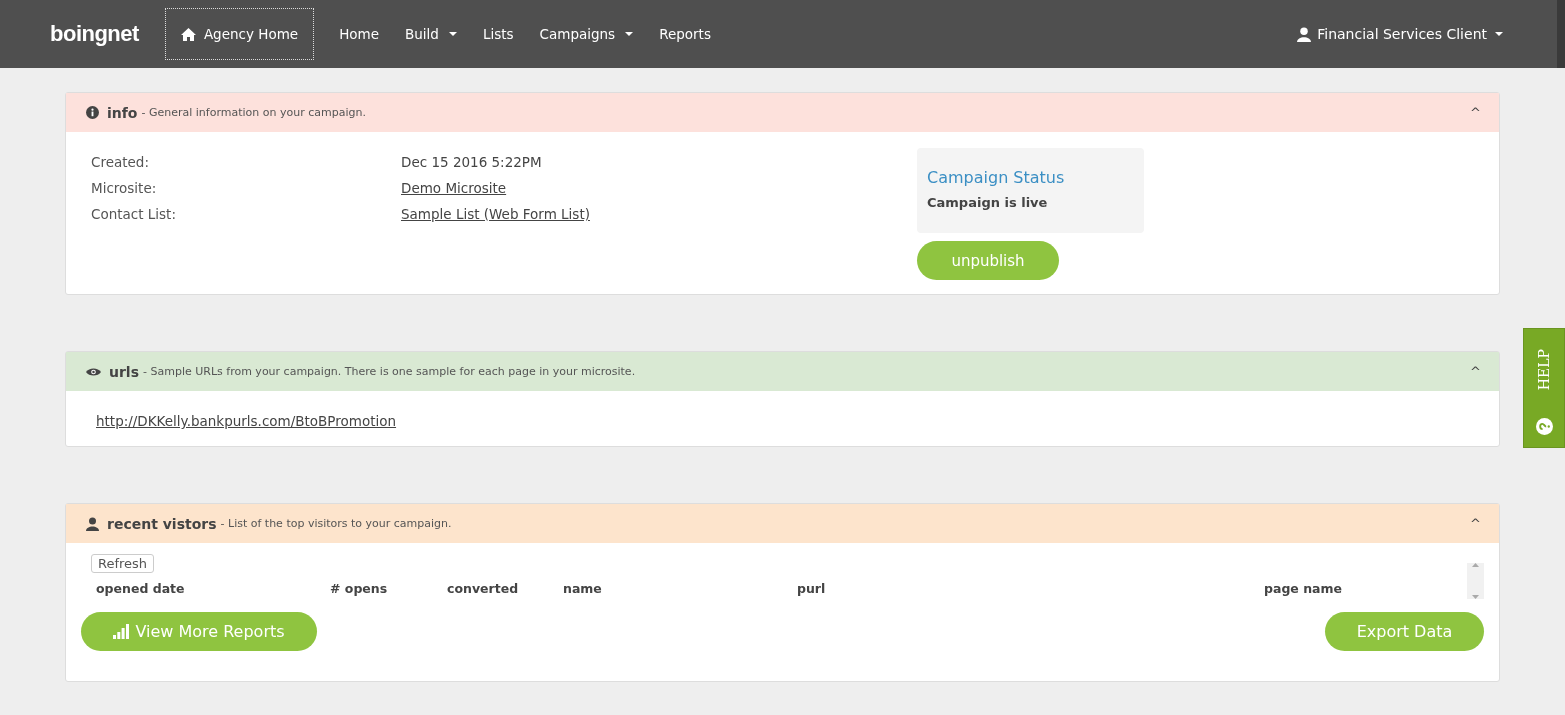 This screenshot has height=715, width=1565. I want to click on panel-title: info, so click(122, 112).